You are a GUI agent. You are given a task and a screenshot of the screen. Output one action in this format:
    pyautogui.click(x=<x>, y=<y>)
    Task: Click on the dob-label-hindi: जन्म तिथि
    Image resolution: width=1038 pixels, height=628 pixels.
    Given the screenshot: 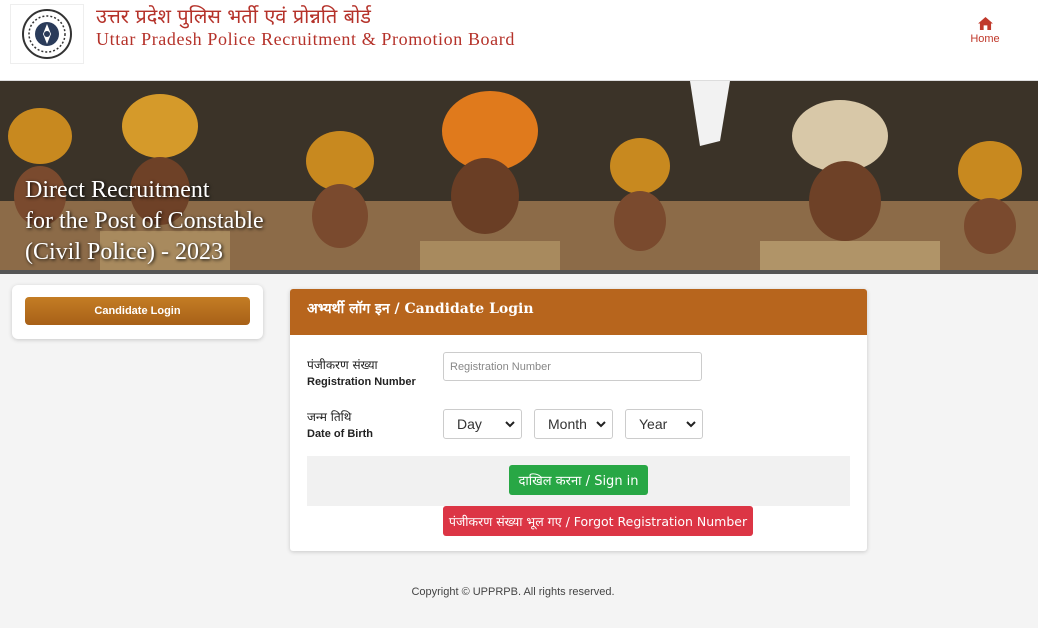 What is the action you would take?
    pyautogui.click(x=329, y=417)
    